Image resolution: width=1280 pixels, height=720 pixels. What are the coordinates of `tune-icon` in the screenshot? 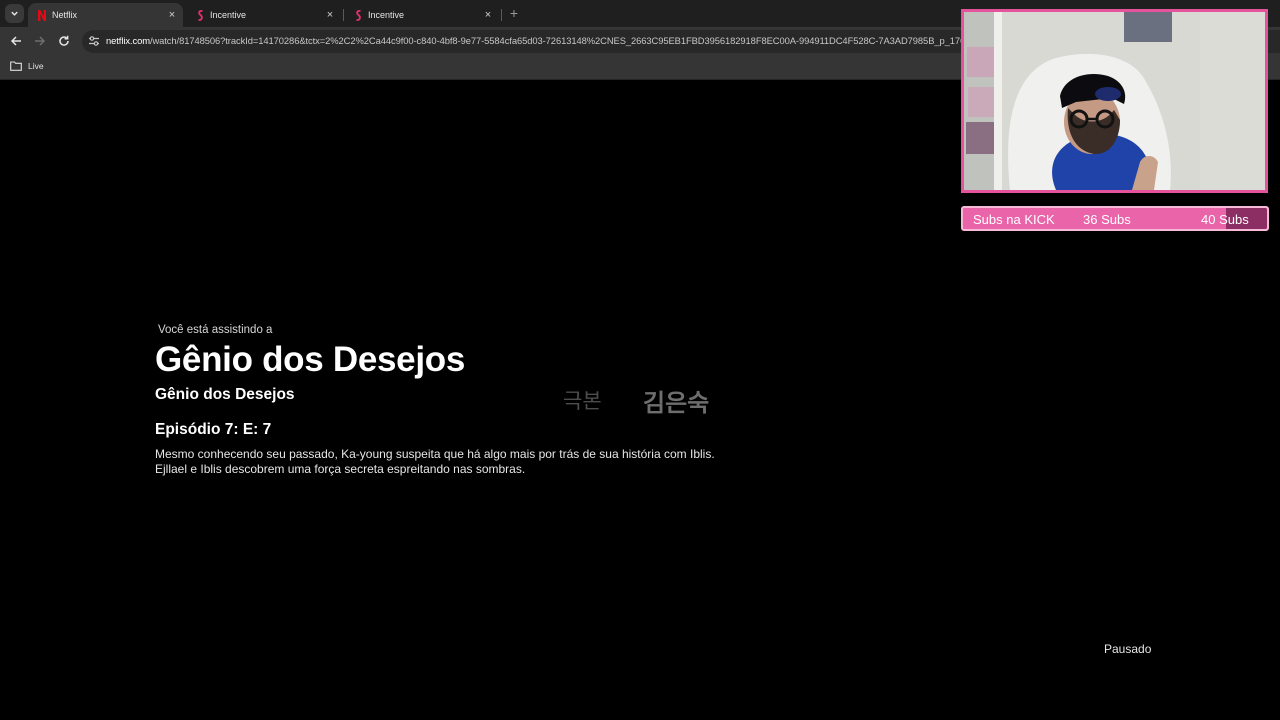 It's located at (94, 41).